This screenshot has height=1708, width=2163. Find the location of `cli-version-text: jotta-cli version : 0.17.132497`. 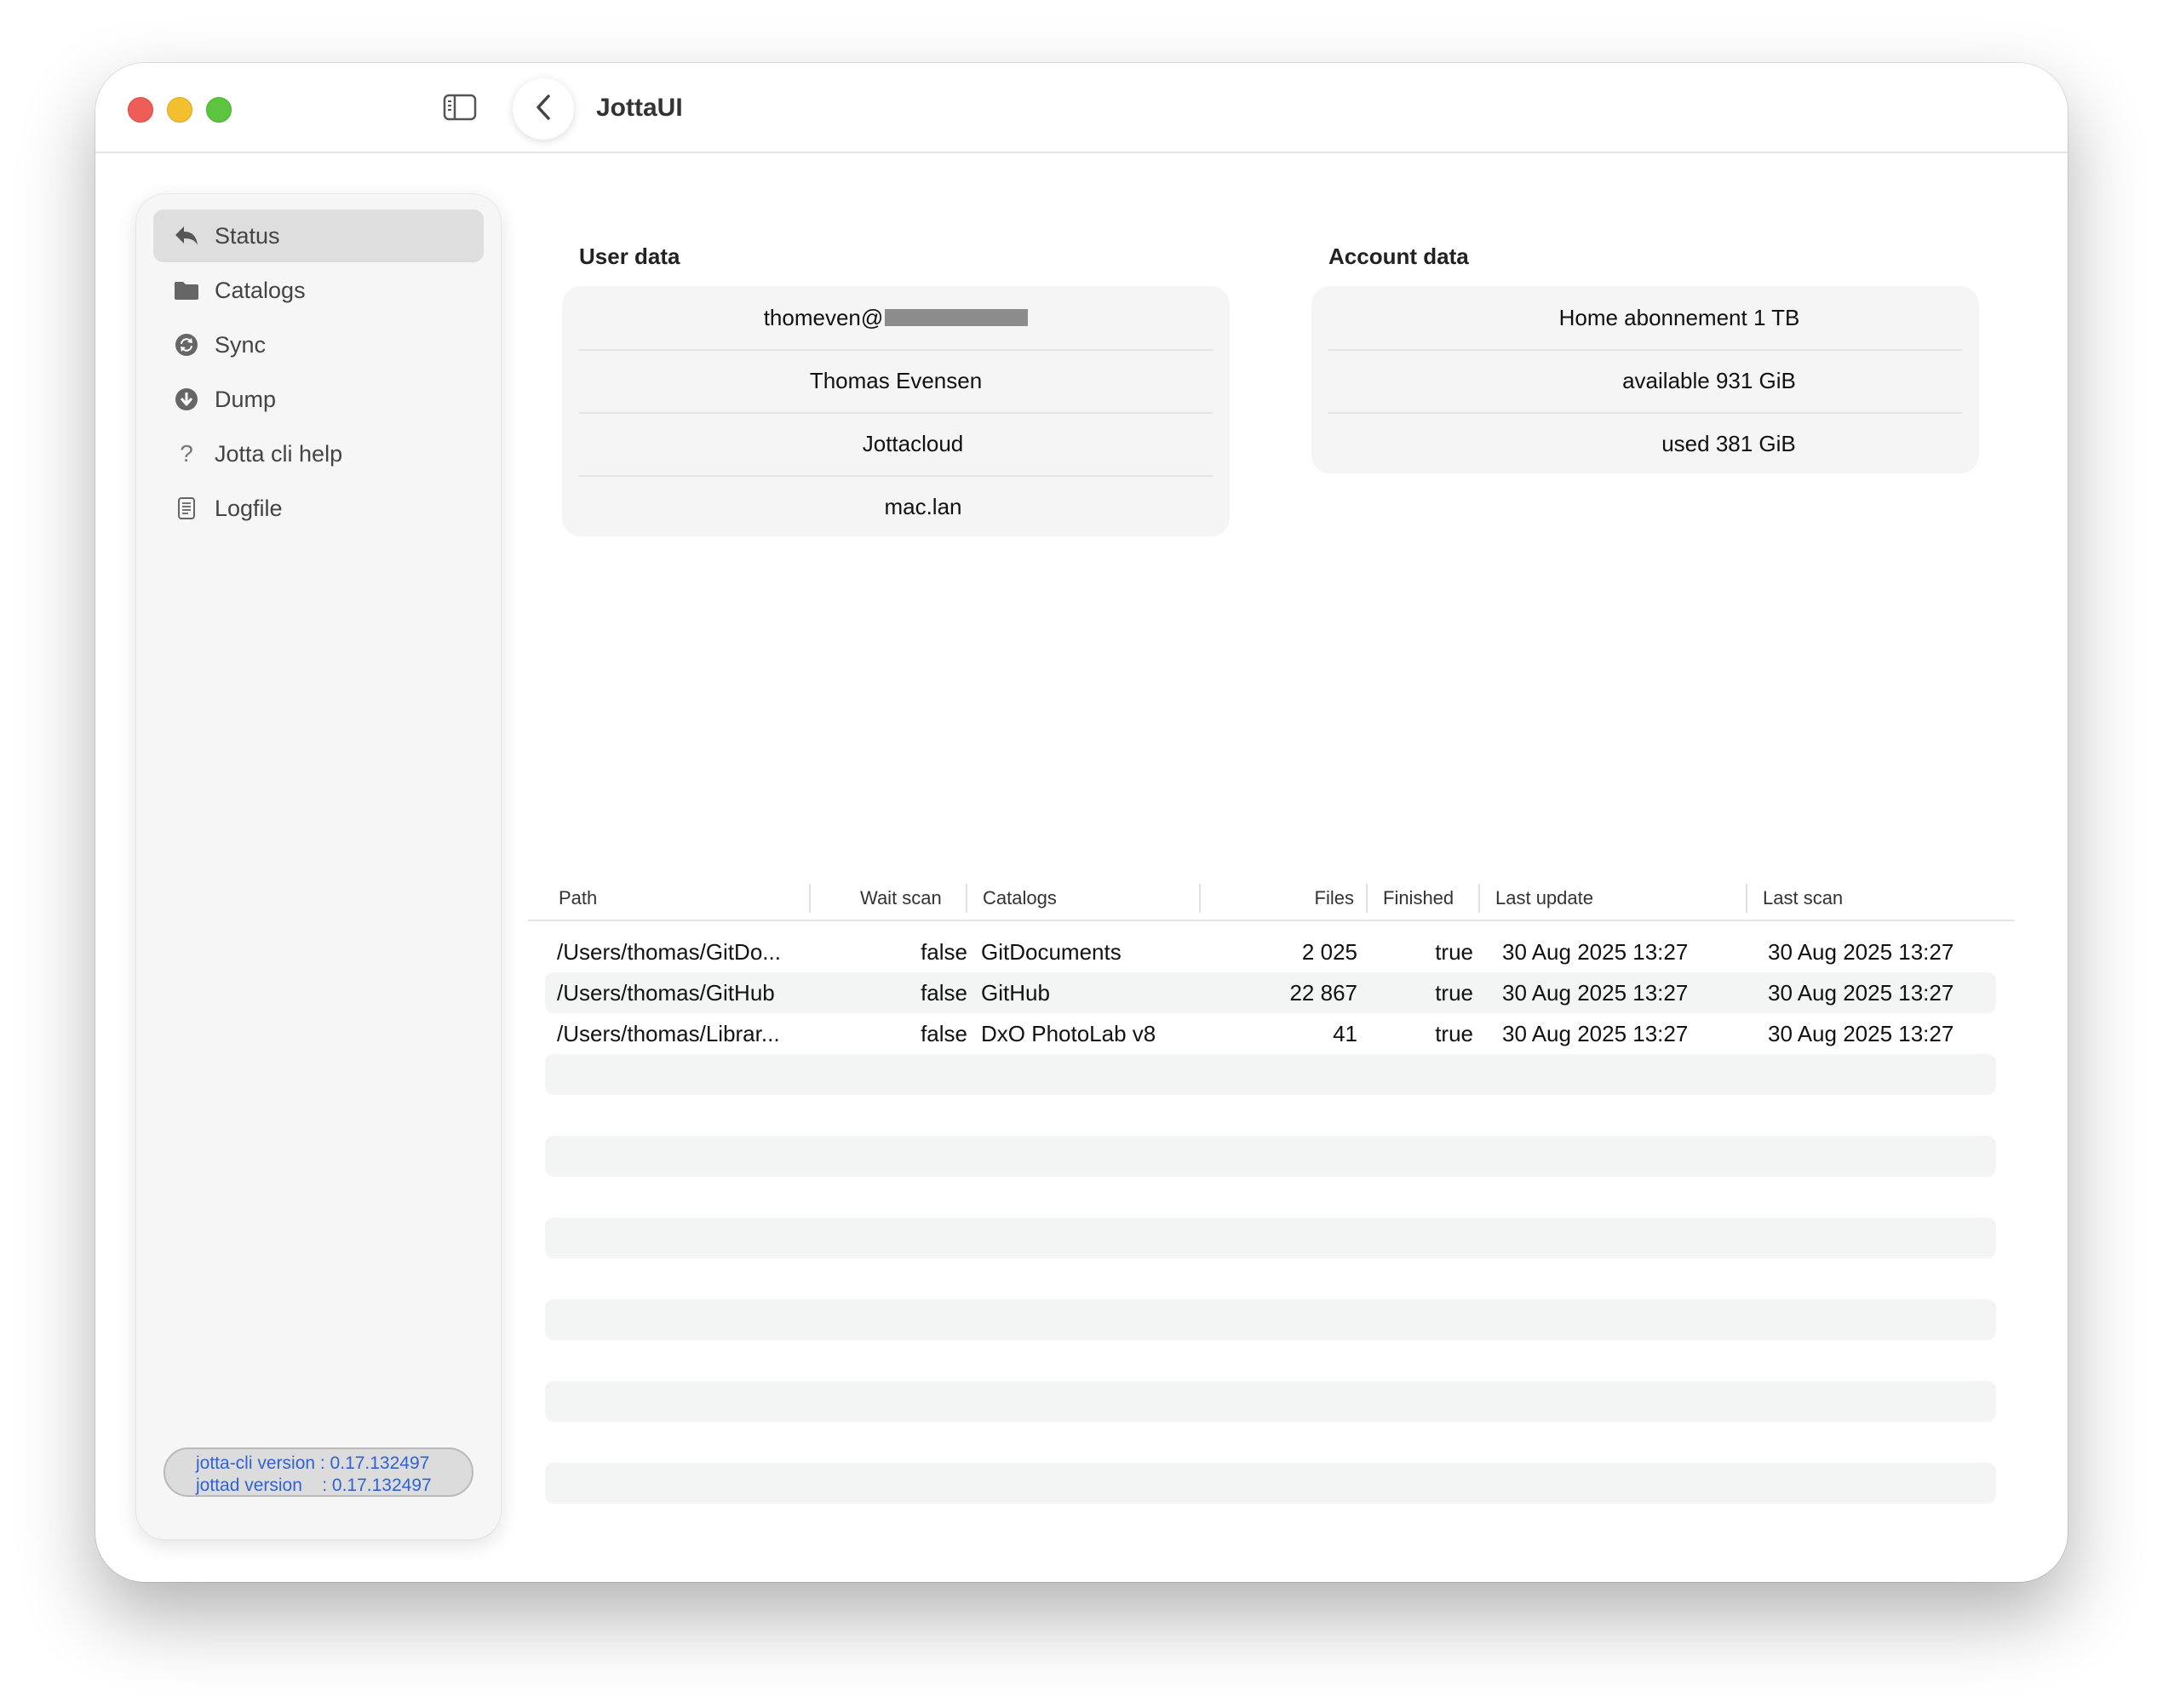

cli-version-text: jotta-cli version : 0.17.132497 is located at coordinates (313, 1463).